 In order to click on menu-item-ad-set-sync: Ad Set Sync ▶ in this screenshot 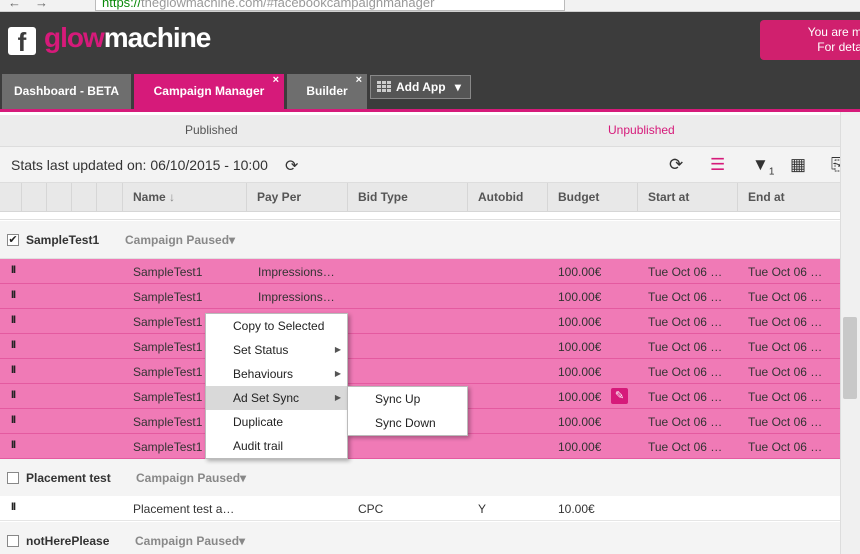, I will do `click(276, 398)`.